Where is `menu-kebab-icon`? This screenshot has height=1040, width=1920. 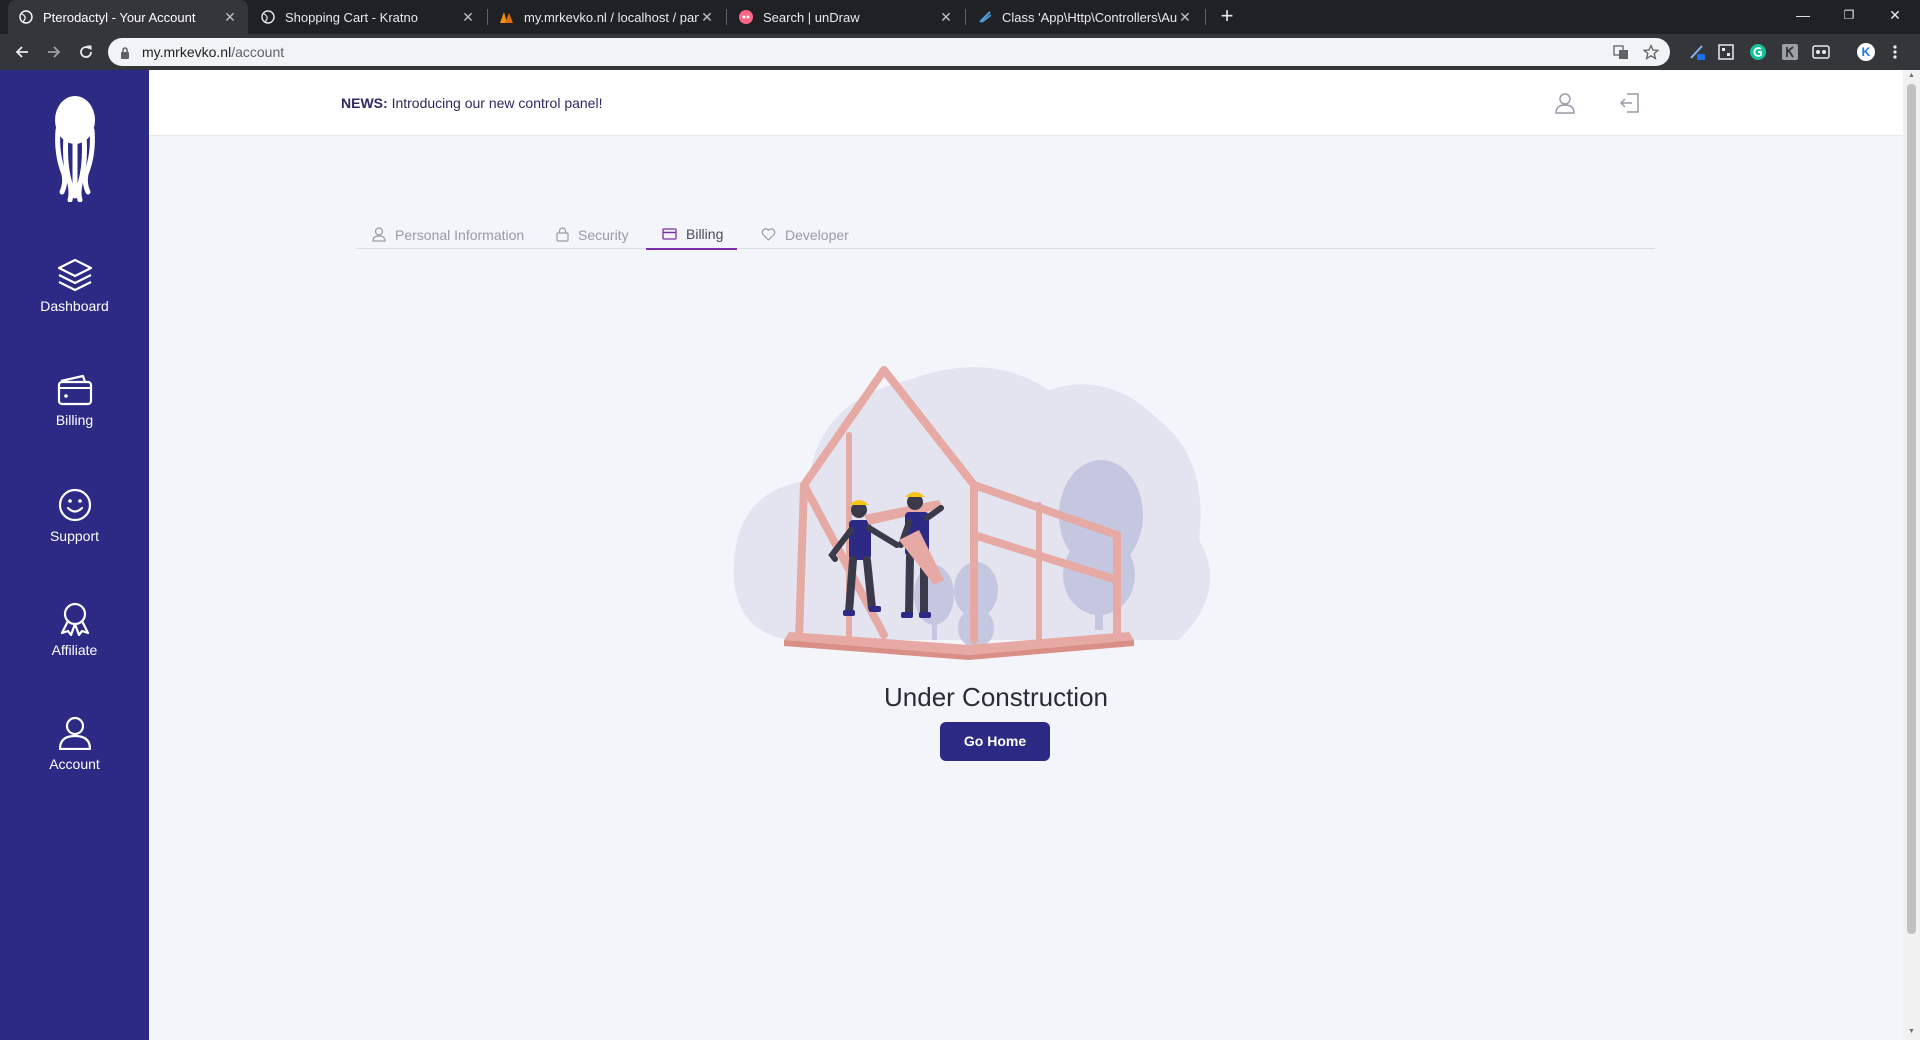
menu-kebab-icon is located at coordinates (1895, 52).